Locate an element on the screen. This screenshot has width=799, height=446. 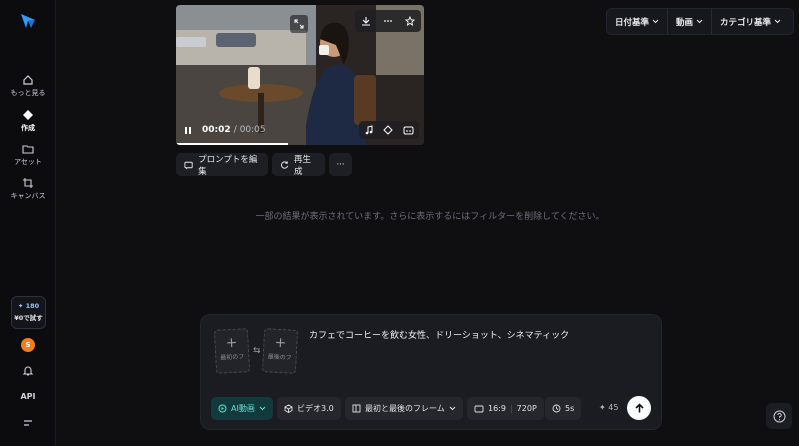
prompt-input: カフェでコーヒーを飲む女性、ドリーショット、シネマティック is located at coordinates (439, 334).